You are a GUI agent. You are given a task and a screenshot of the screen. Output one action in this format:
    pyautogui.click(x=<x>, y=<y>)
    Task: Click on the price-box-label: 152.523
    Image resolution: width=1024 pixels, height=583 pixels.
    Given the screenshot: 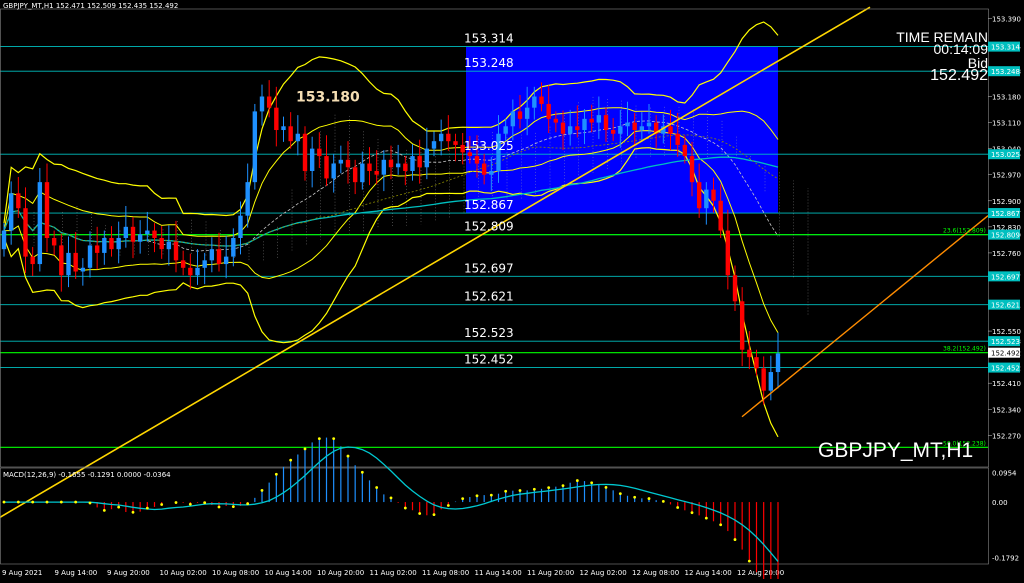 What is the action you would take?
    pyautogui.click(x=1005, y=342)
    